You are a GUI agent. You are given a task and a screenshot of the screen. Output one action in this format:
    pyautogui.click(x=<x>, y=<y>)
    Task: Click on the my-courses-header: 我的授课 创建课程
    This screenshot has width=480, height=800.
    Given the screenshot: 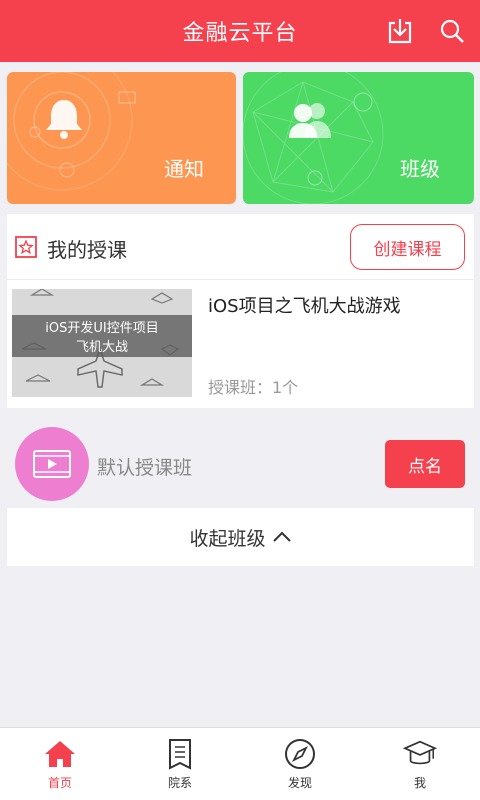 What is the action you would take?
    pyautogui.click(x=240, y=247)
    